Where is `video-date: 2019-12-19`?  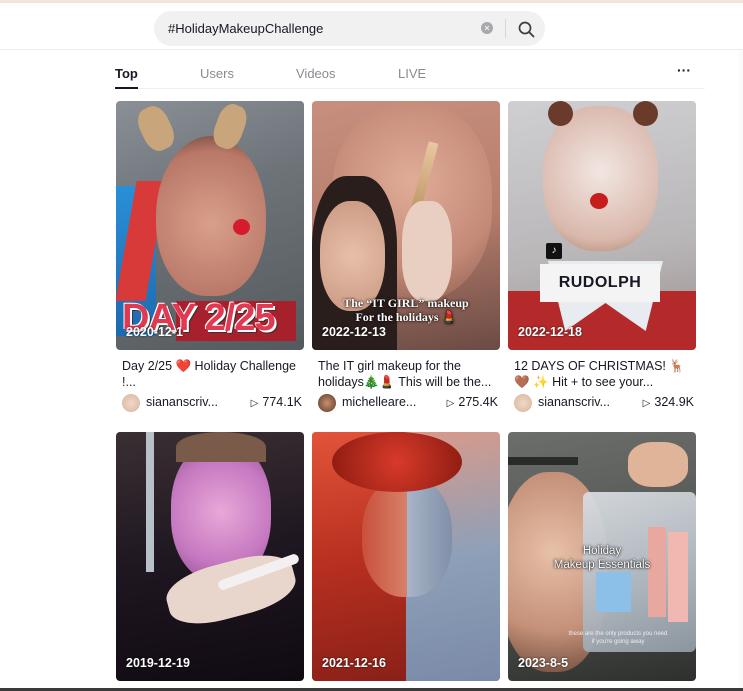
video-date: 2019-12-19 is located at coordinates (158, 663).